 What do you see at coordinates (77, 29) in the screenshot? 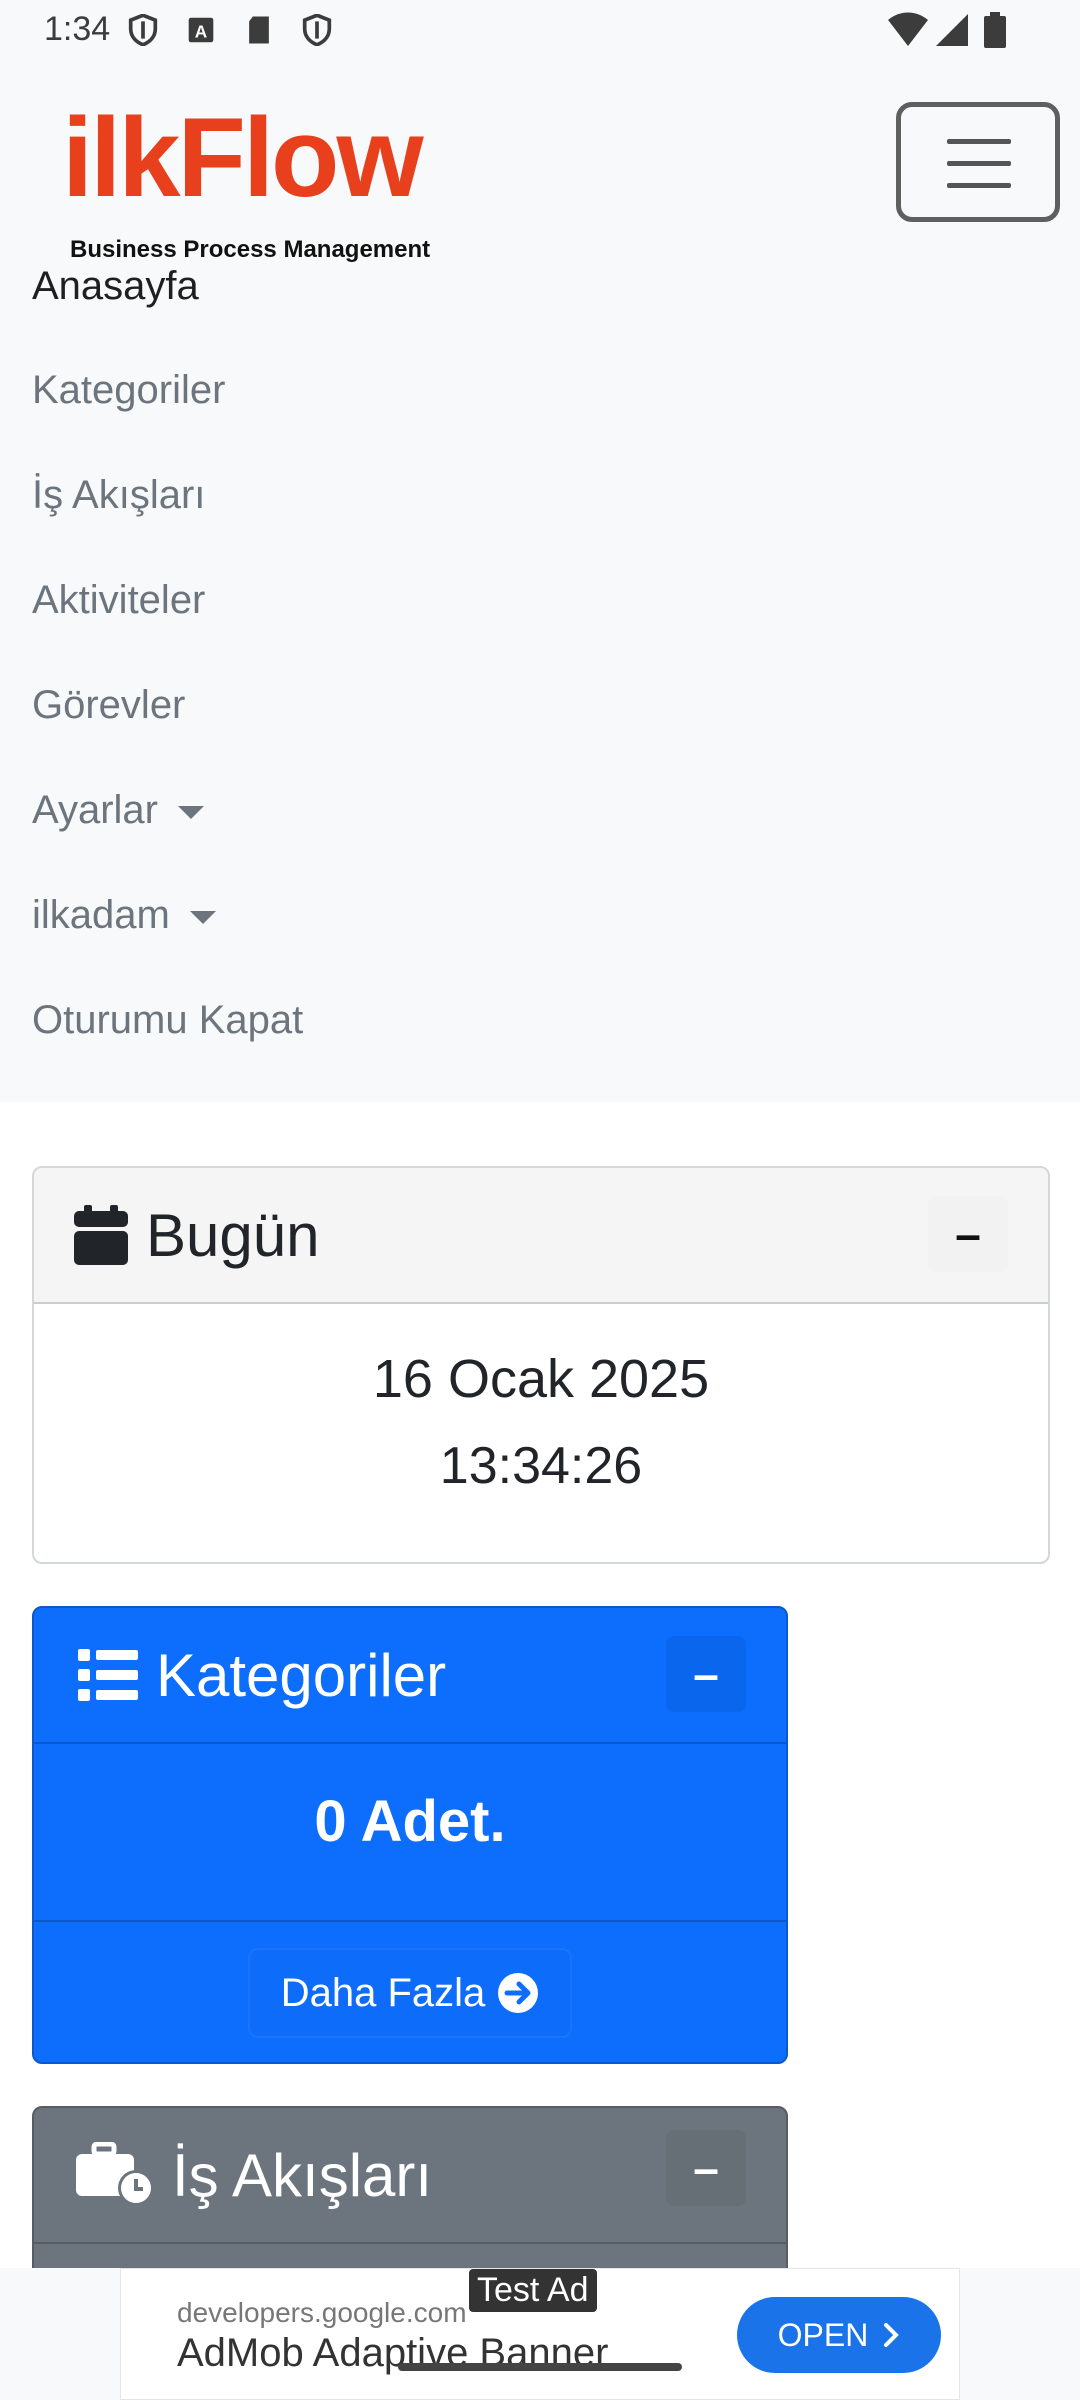
I see `status-time: 1:34` at bounding box center [77, 29].